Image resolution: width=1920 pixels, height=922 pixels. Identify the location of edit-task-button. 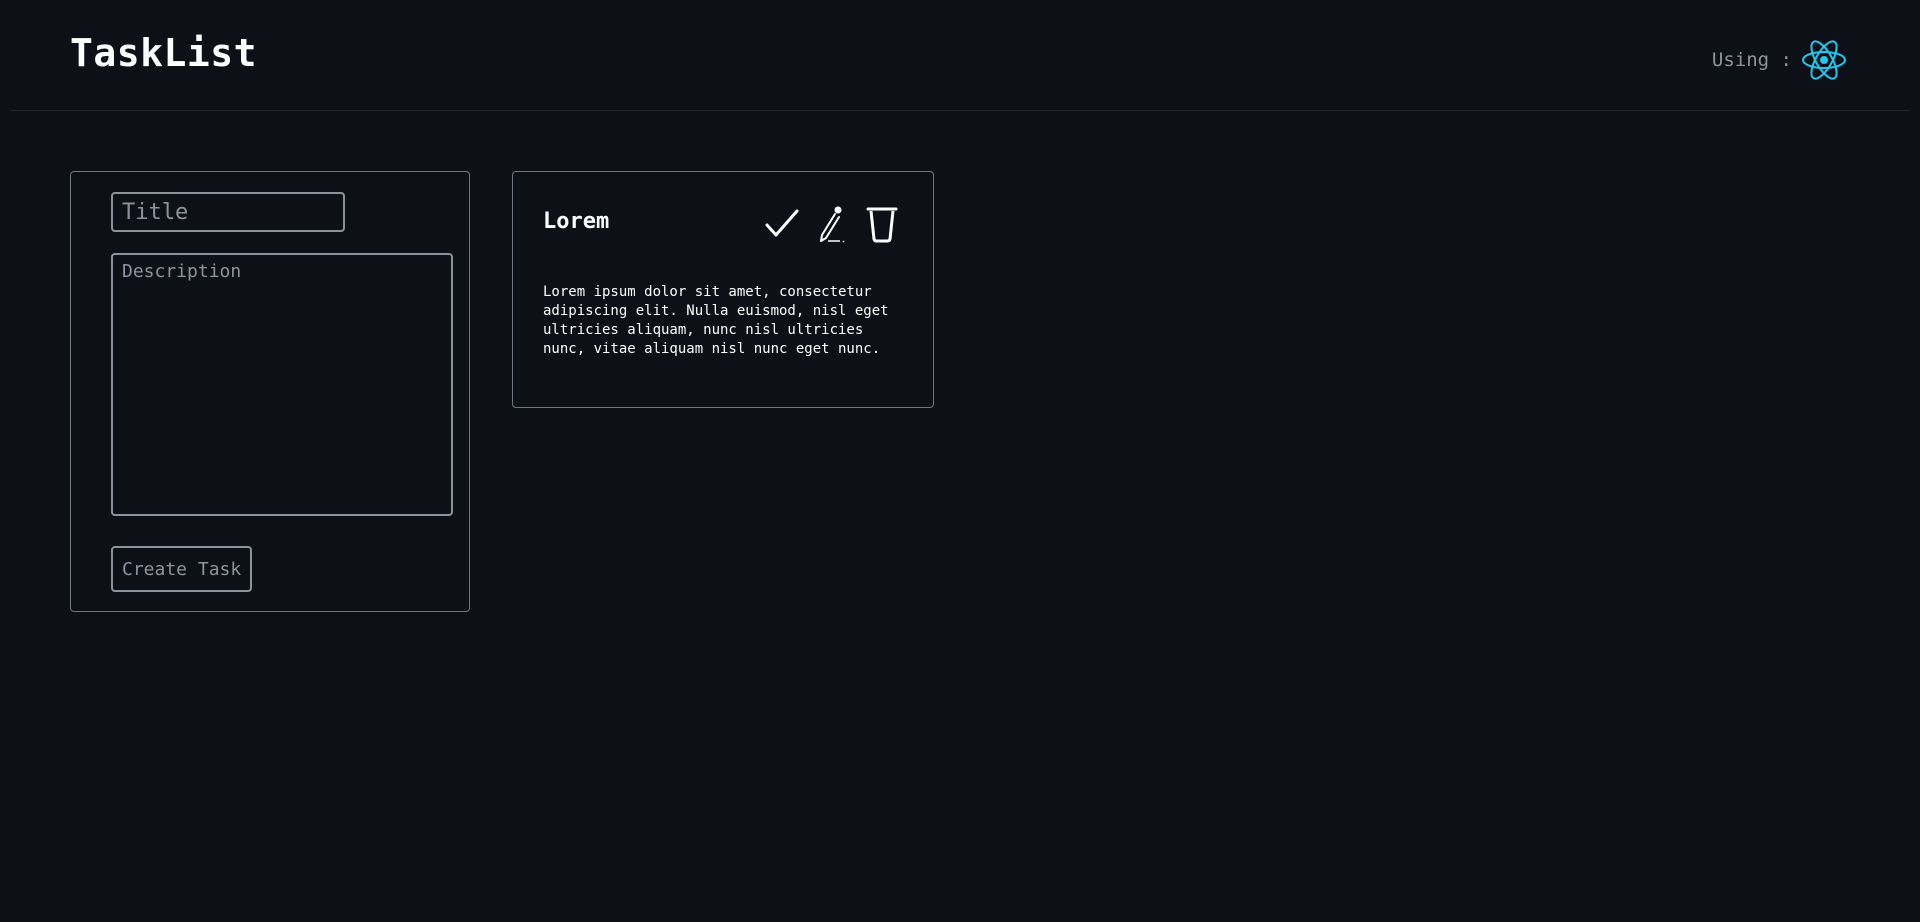
(832, 224).